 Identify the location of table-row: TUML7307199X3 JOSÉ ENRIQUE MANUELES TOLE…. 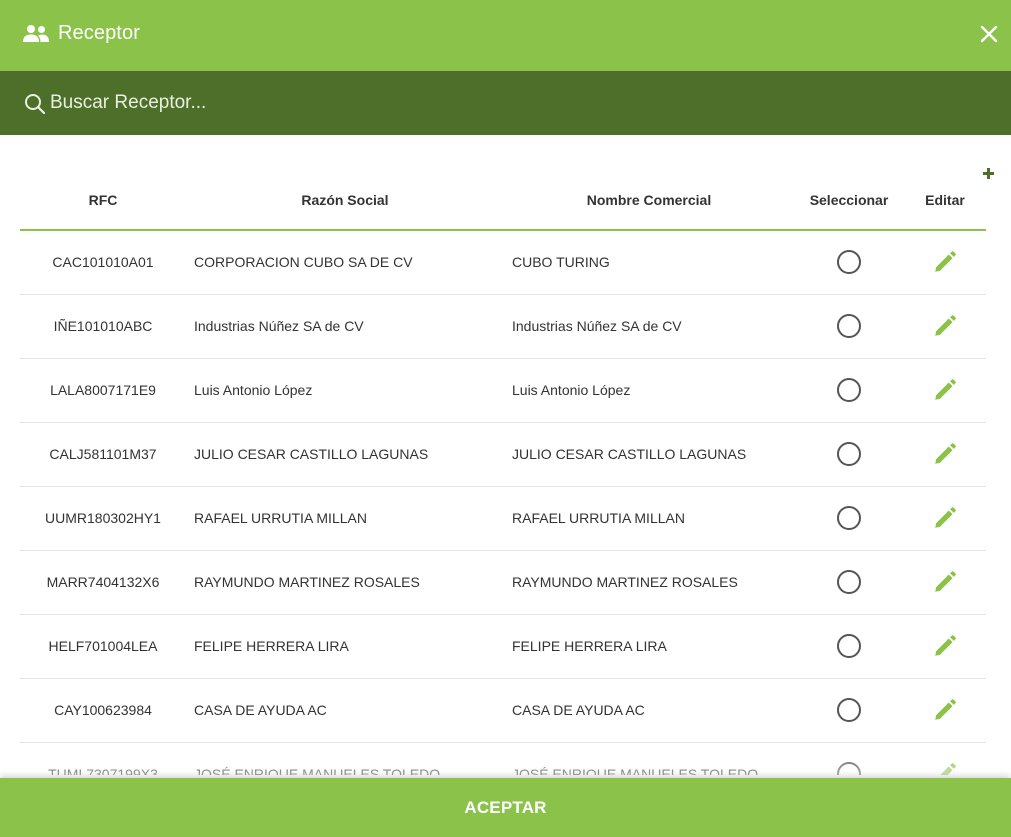
(503, 758).